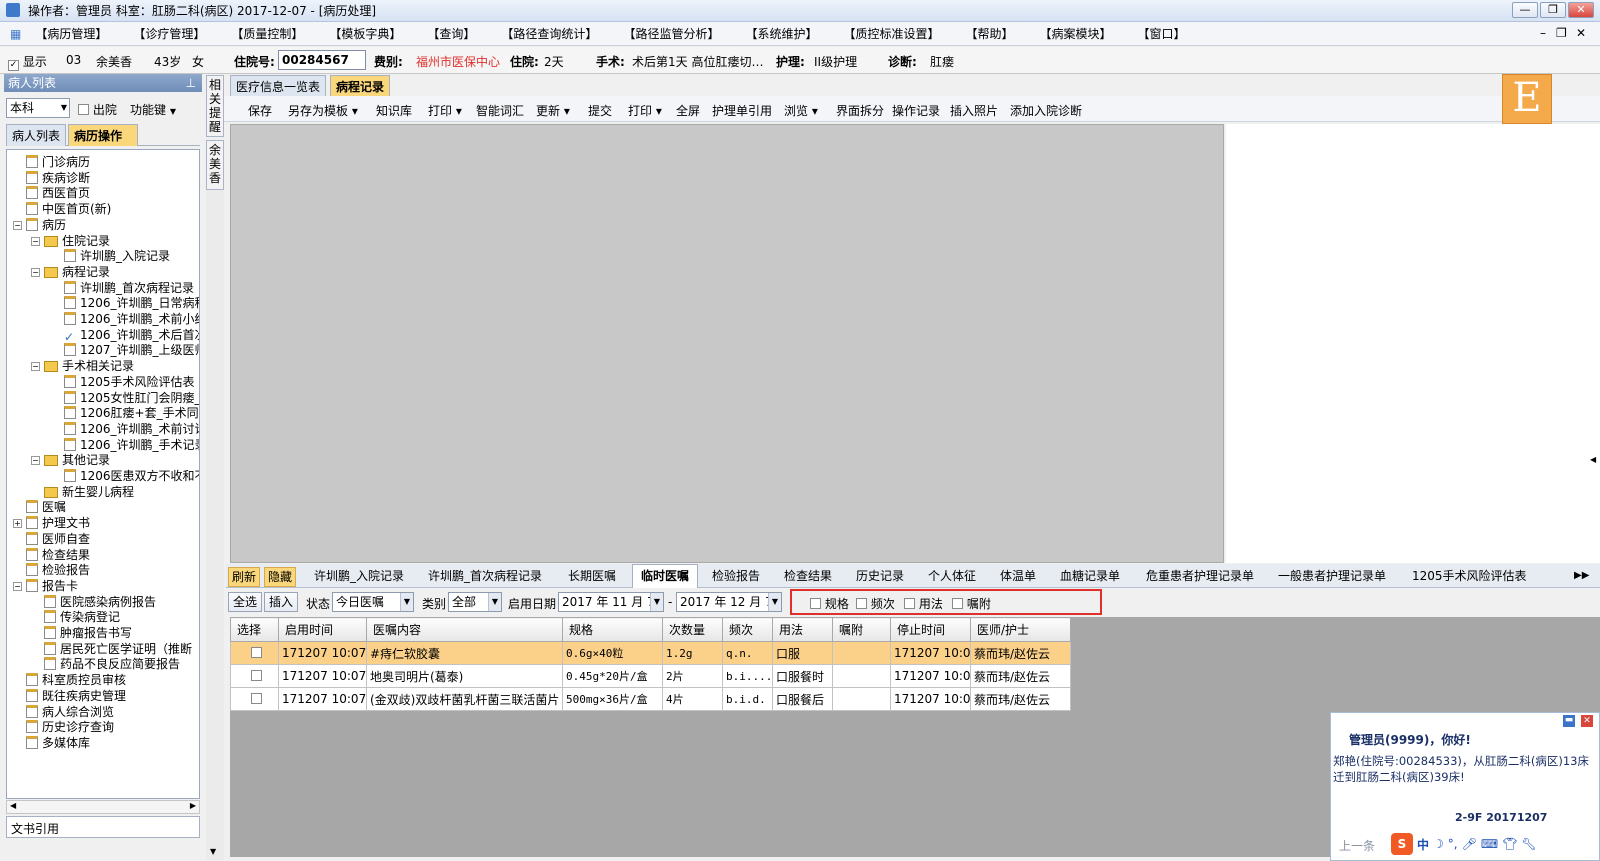  I want to click on insert-photo-button: 插入照片, so click(974, 110).